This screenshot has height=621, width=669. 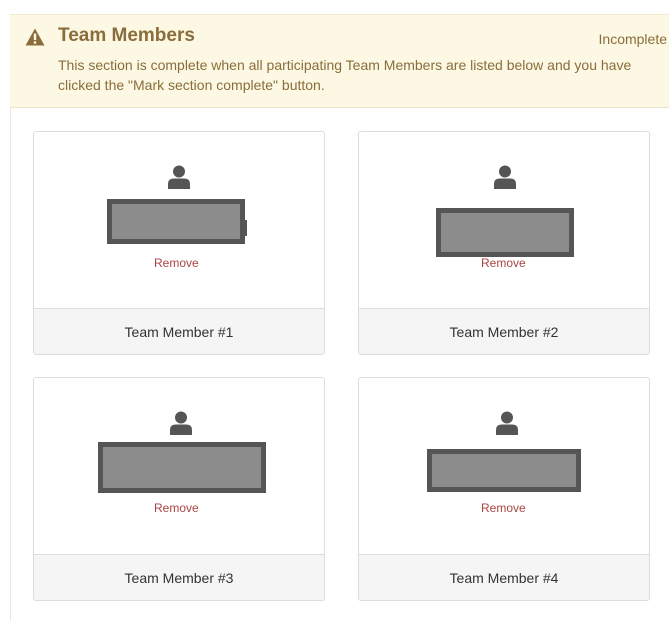 What do you see at coordinates (10, 364) in the screenshot?
I see `content-border` at bounding box center [10, 364].